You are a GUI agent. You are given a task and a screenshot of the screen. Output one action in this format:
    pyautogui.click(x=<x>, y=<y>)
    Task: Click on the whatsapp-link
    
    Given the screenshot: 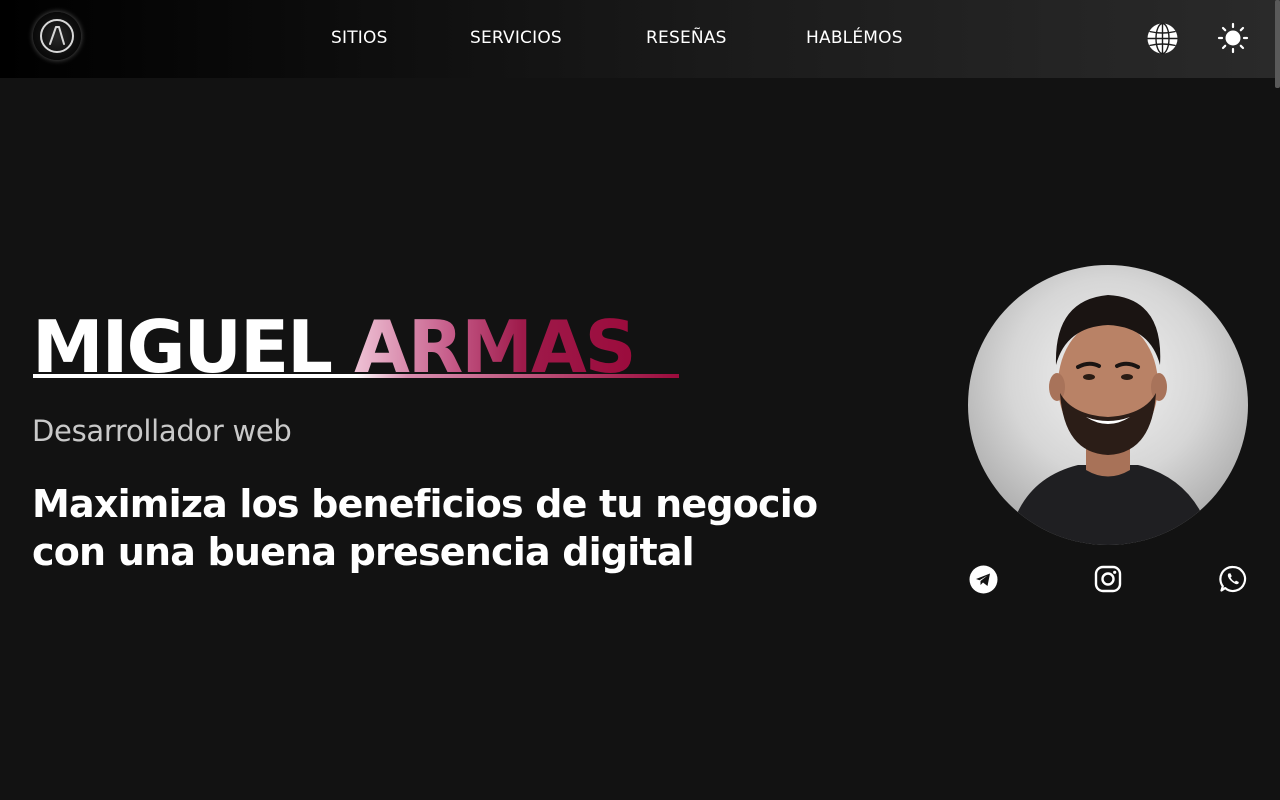 What is the action you would take?
    pyautogui.click(x=1233, y=579)
    